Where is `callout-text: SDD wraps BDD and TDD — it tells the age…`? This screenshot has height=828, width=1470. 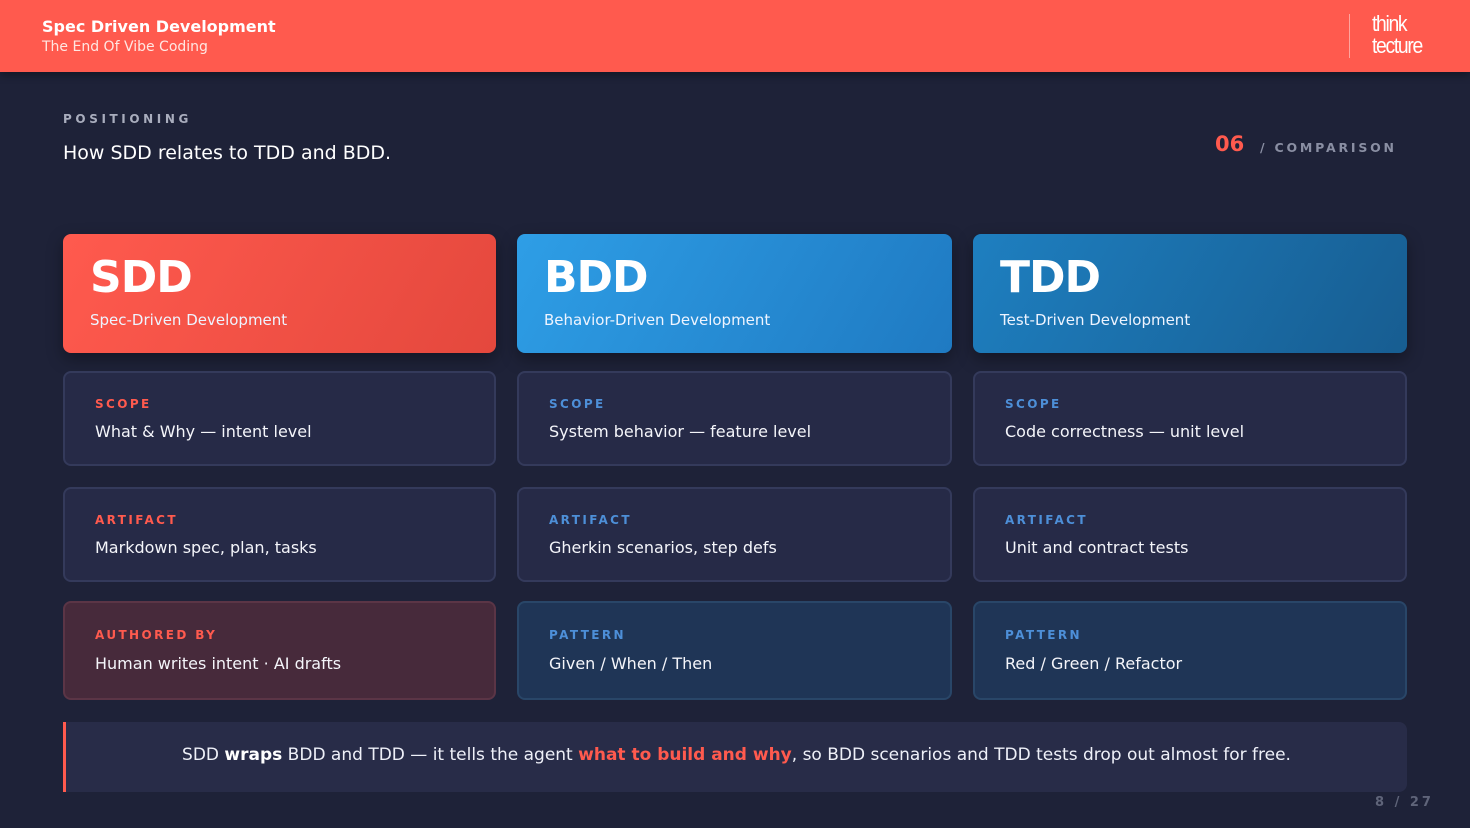
callout-text: SDD wraps BDD and TDD — it tells the age… is located at coordinates (736, 755).